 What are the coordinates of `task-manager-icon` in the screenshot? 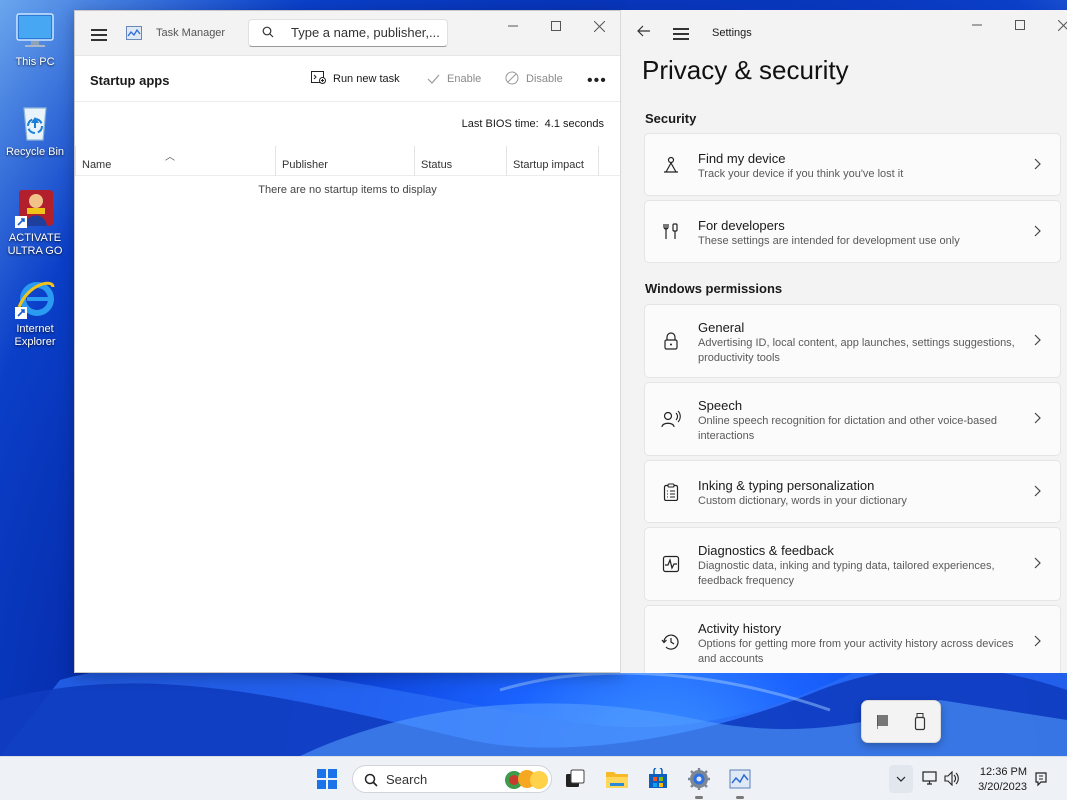 It's located at (740, 779).